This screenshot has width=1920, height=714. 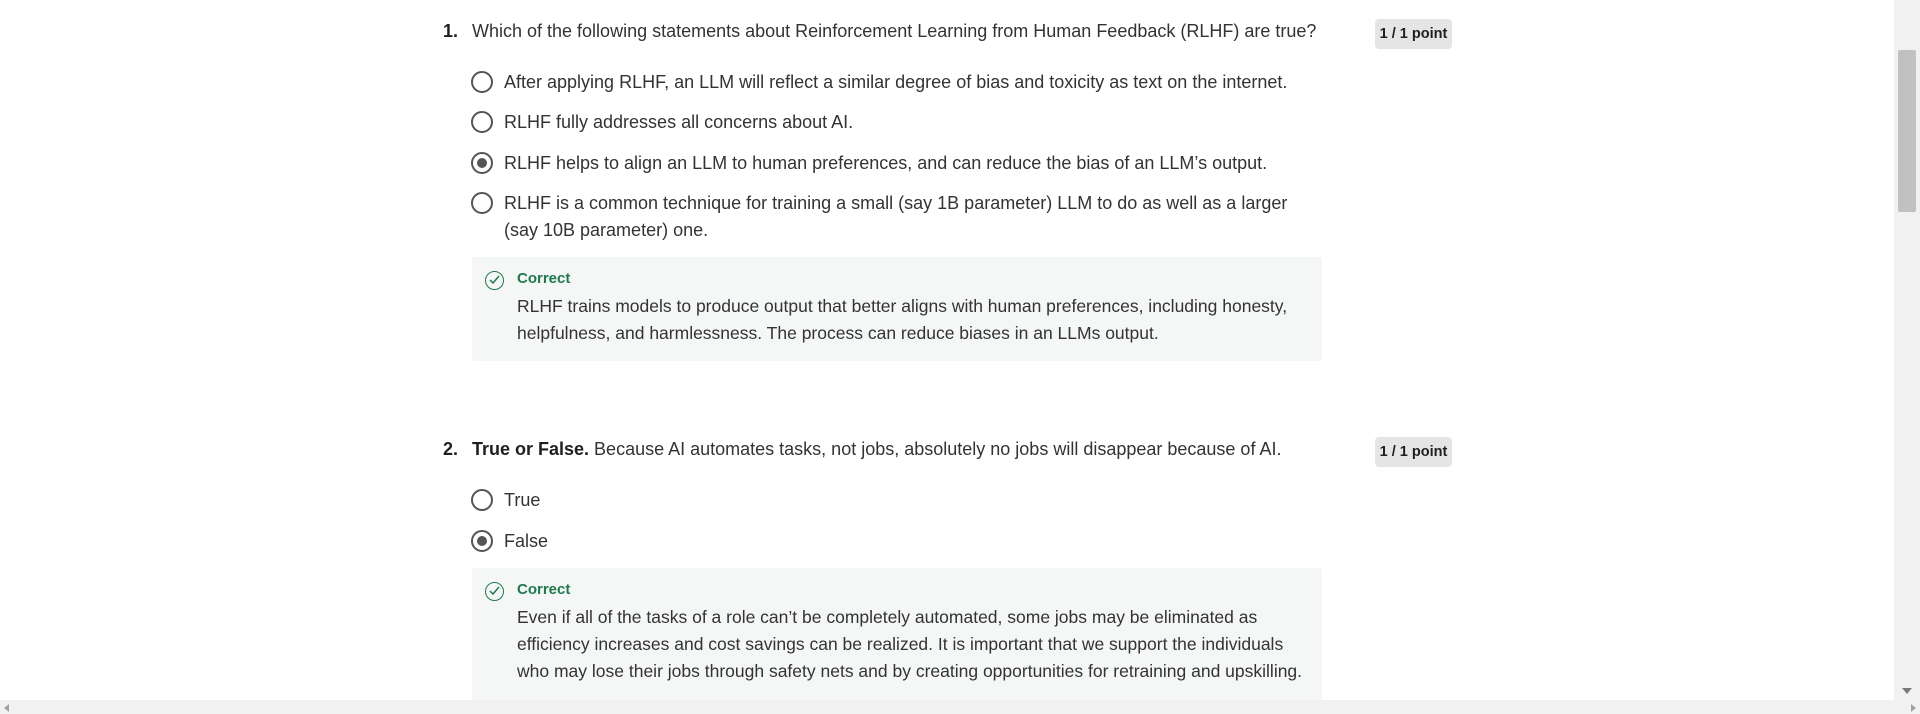 I want to click on scroll-down-arrow-icon, so click(x=1907, y=691).